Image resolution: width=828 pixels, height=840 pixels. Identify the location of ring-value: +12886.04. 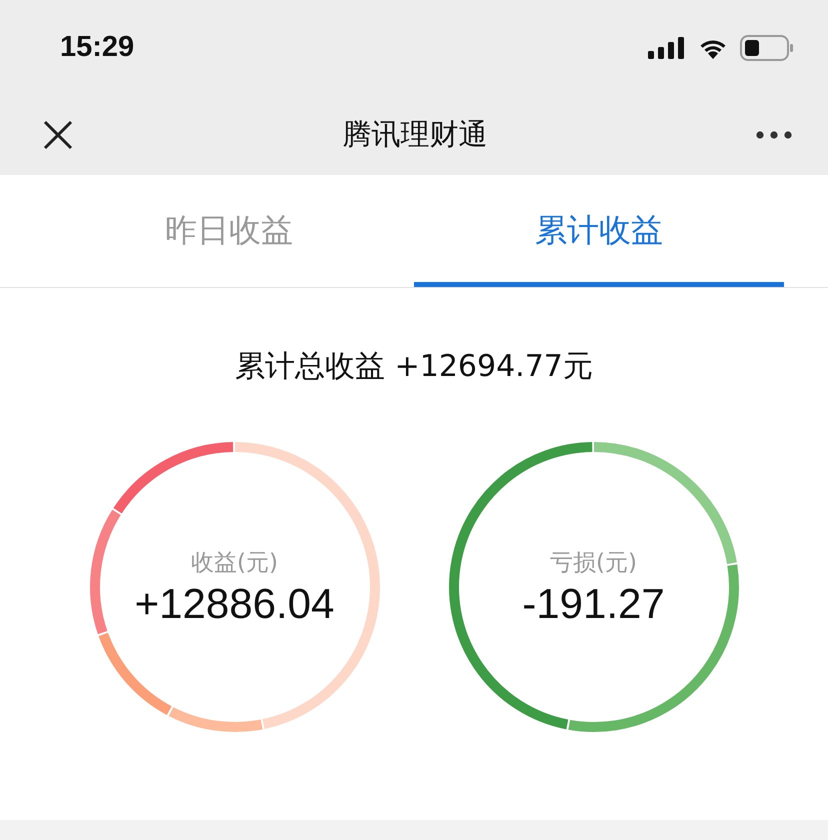
(234, 604).